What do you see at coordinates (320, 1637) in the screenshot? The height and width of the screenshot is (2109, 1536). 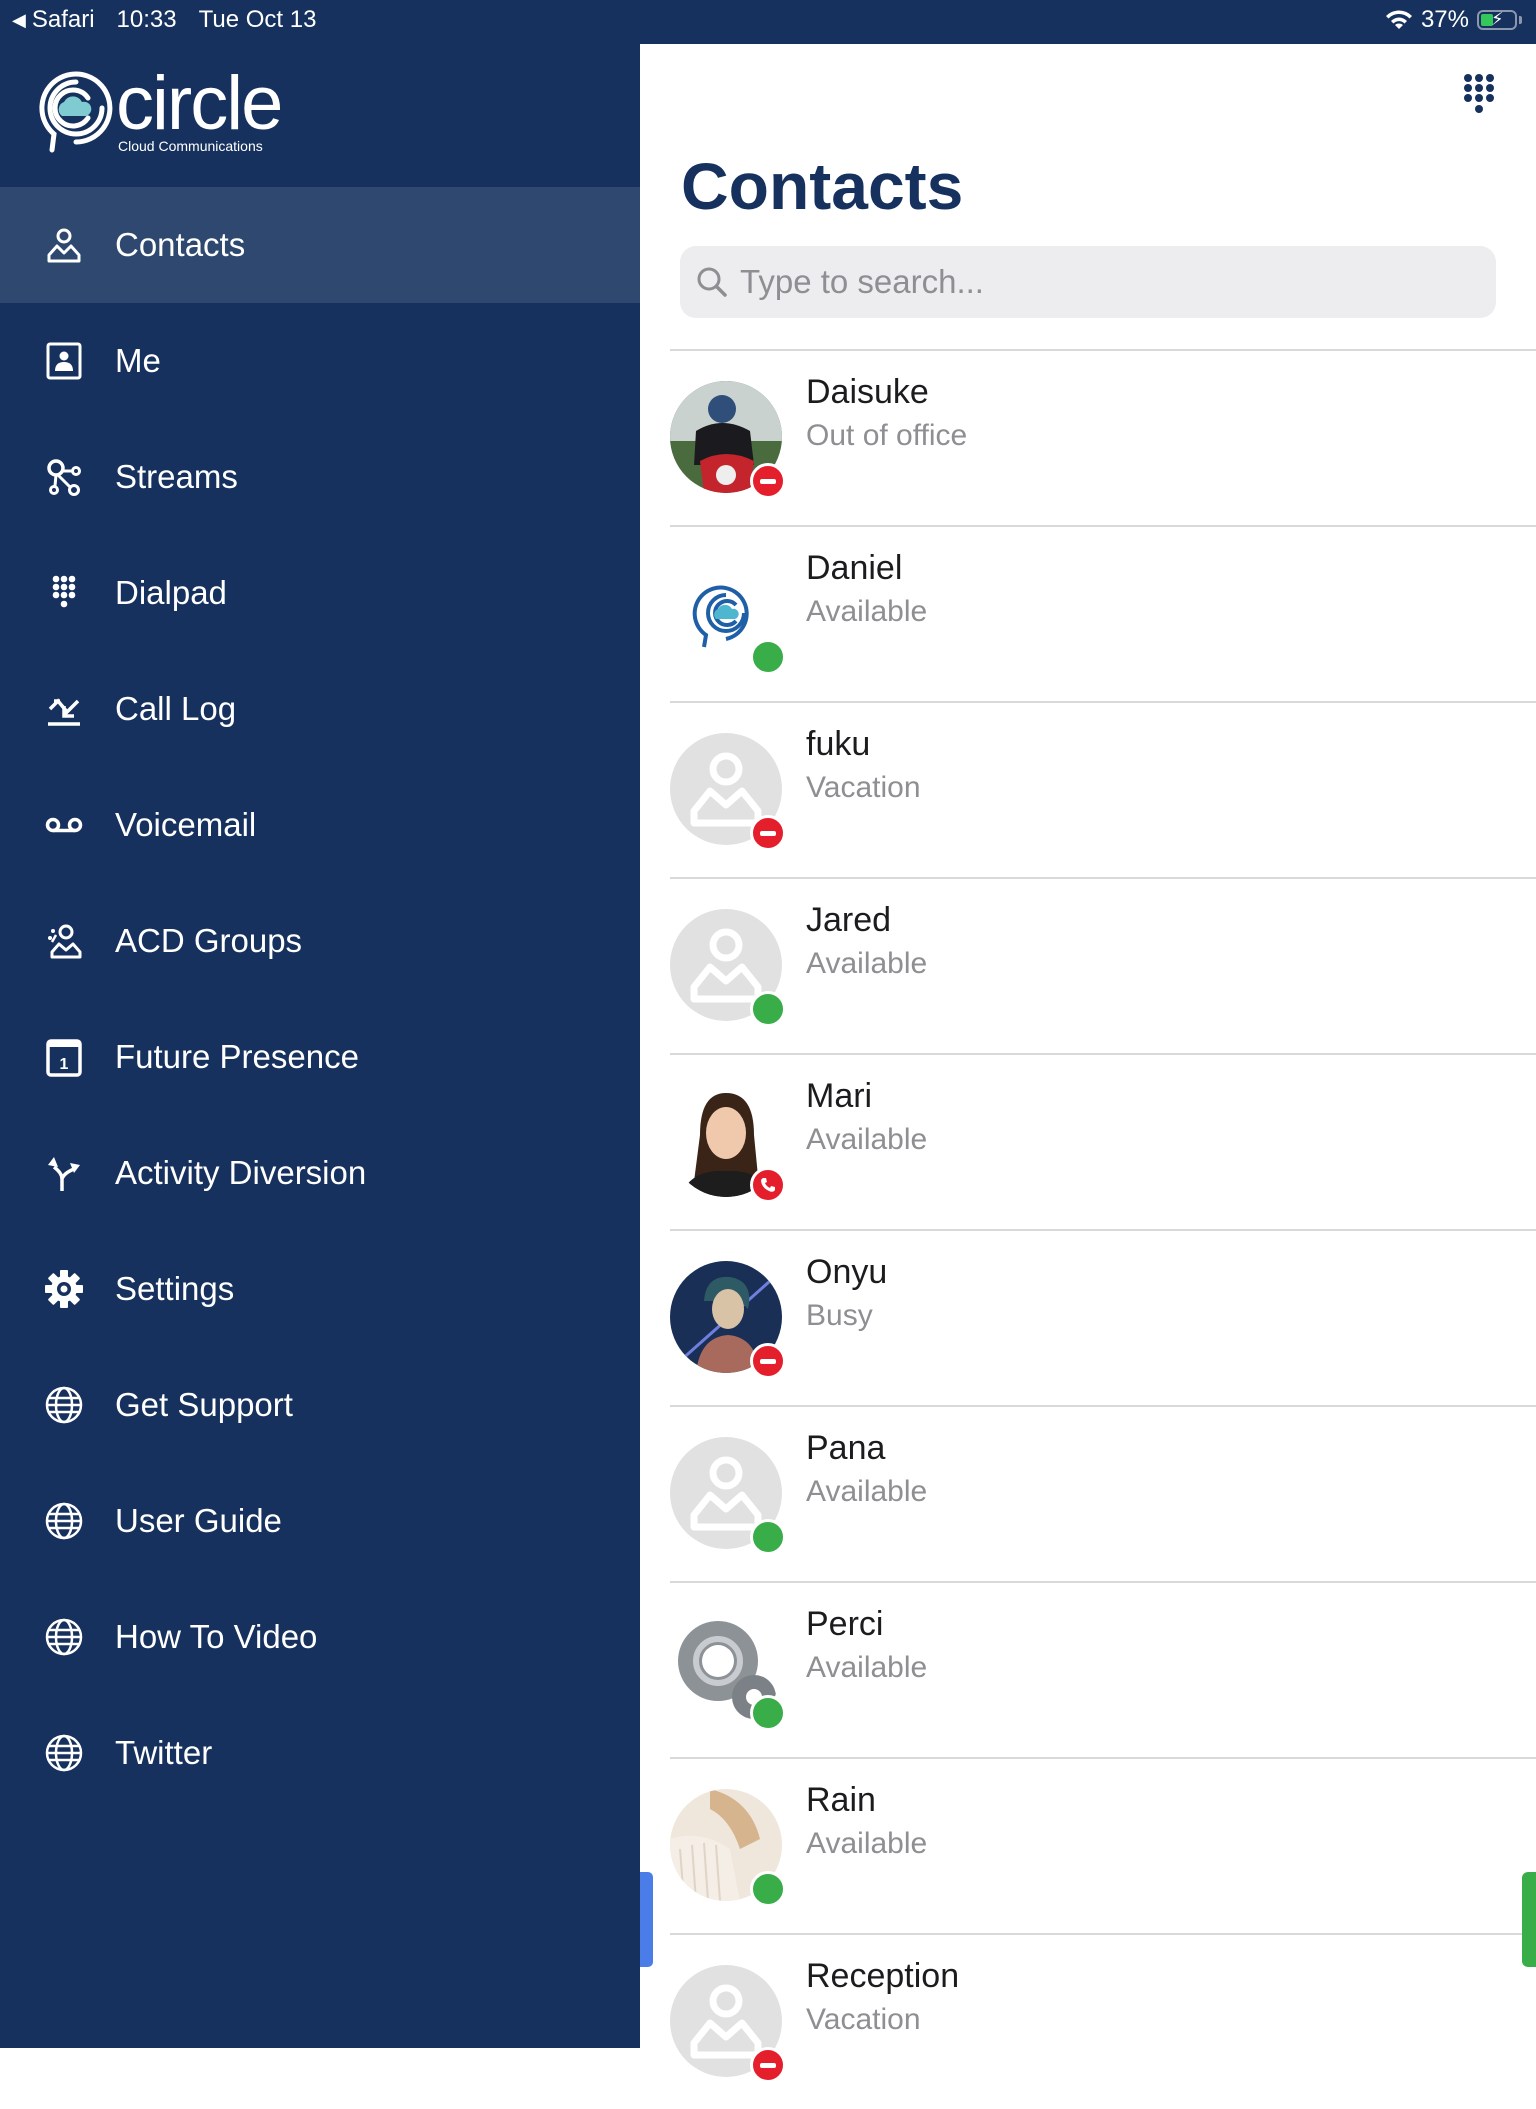 I see `sidebar-item-how-to-video: How To Video` at bounding box center [320, 1637].